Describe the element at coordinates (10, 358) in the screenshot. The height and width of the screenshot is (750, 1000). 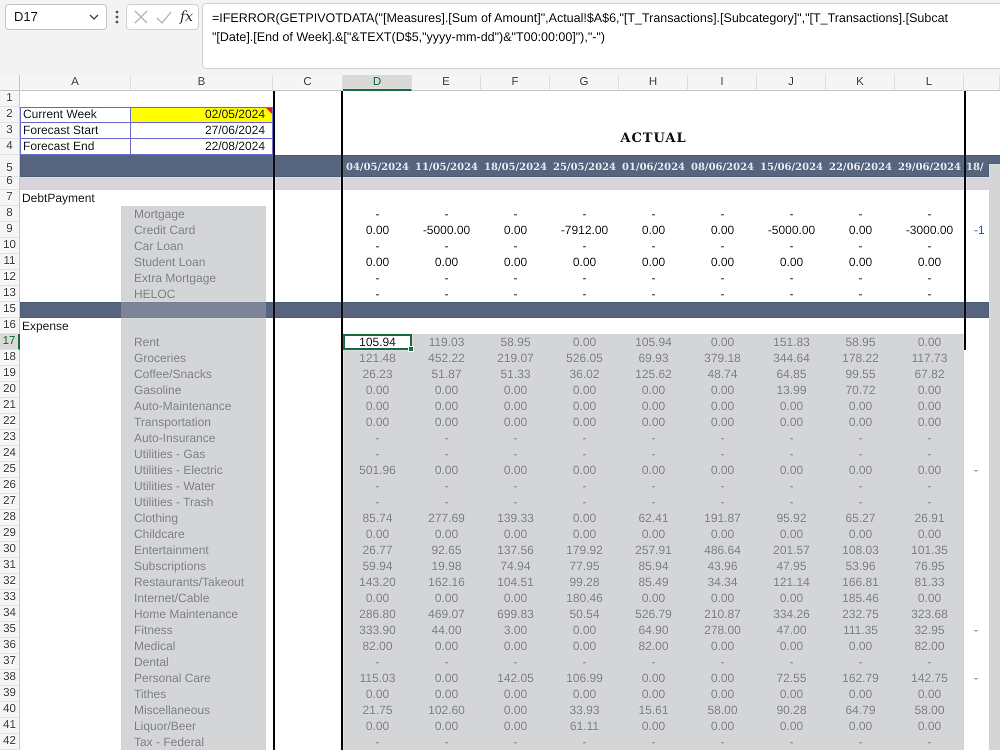
I see `row-header: 18` at that location.